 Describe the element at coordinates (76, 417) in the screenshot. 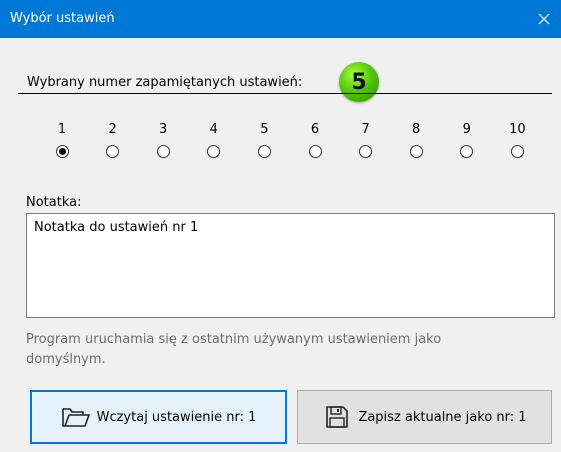

I see `folder-open-icon` at that location.